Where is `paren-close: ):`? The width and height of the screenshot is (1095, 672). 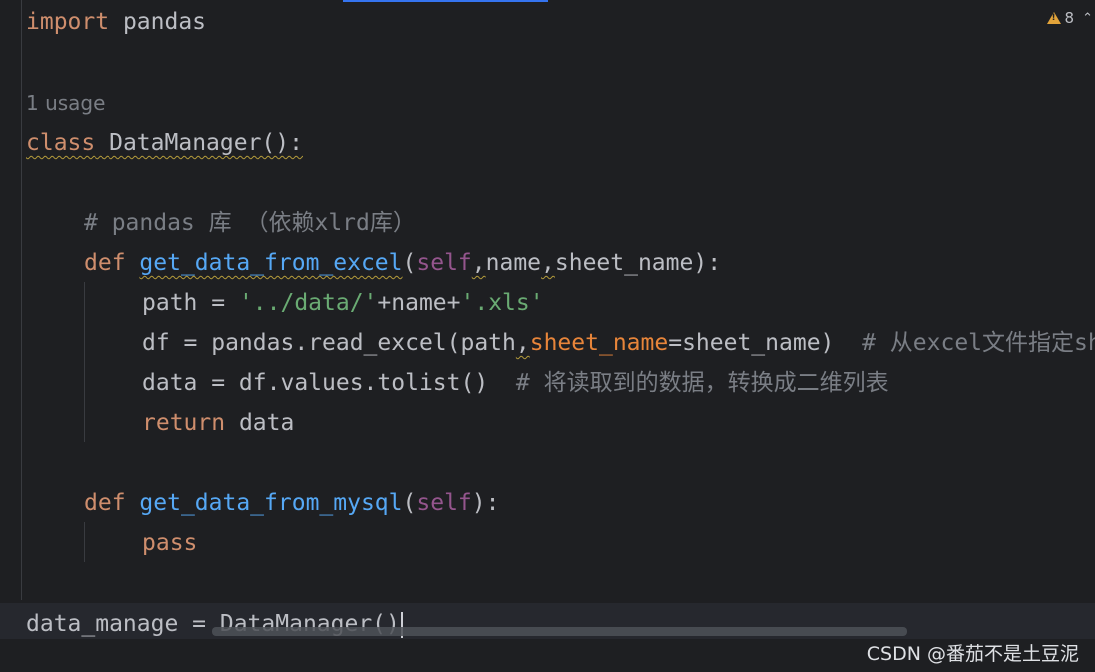 paren-close: ): is located at coordinates (485, 503).